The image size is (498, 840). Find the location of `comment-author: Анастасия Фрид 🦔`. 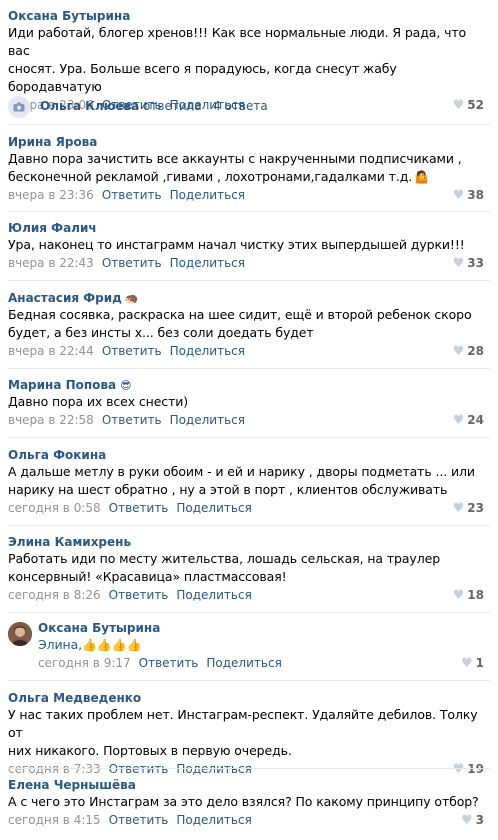

comment-author: Анастасия Фрид 🦔 is located at coordinates (246, 298).